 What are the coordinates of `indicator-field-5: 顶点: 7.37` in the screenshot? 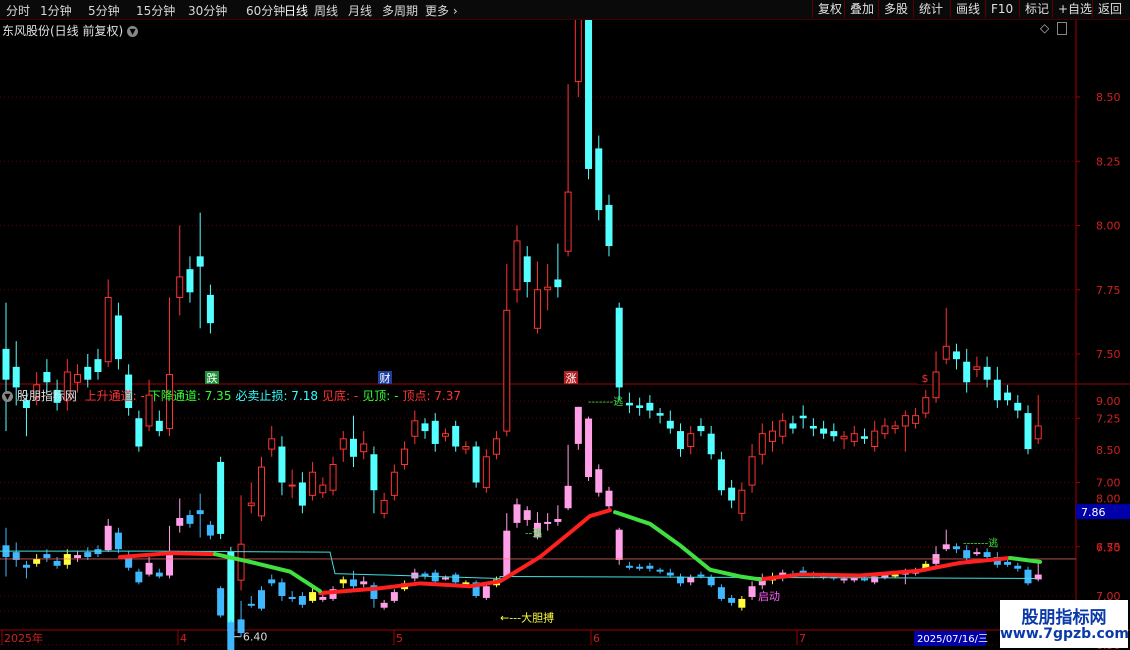 It's located at (432, 396).